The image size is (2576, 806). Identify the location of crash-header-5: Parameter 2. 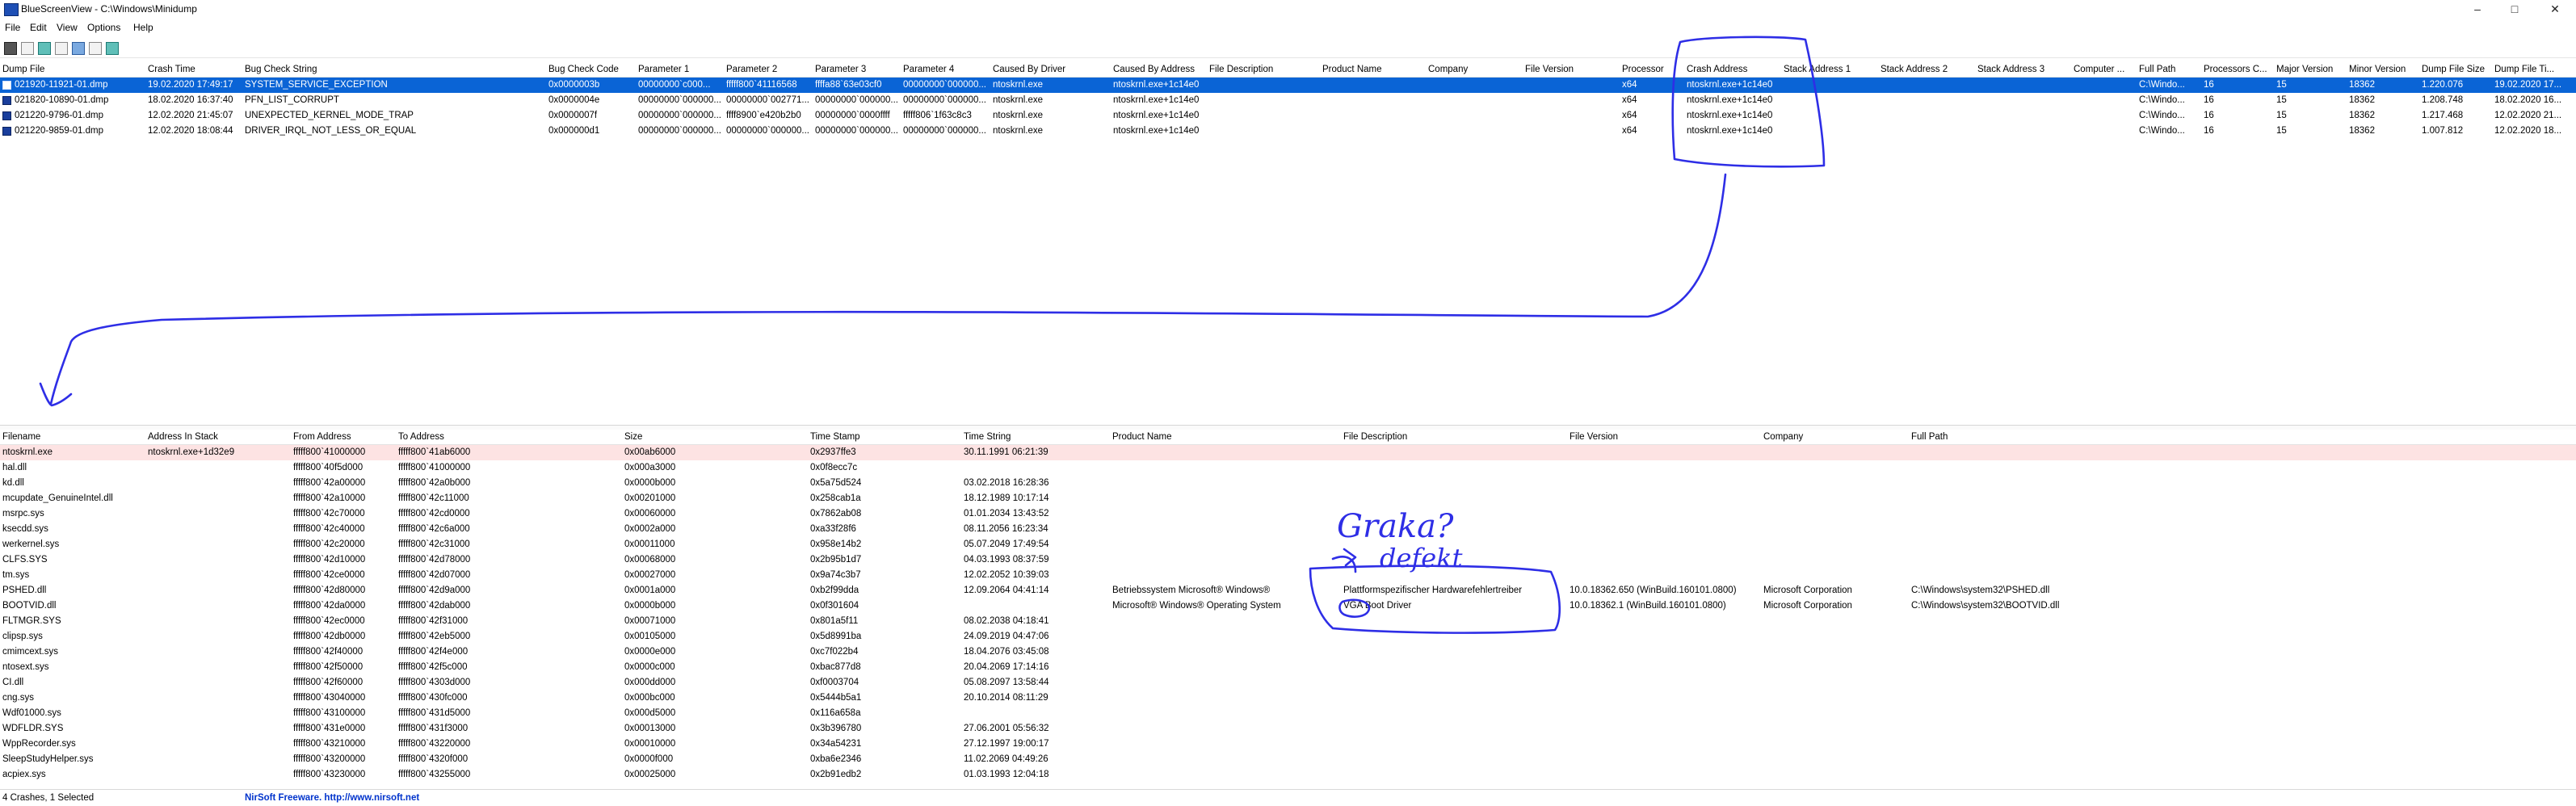
(752, 69).